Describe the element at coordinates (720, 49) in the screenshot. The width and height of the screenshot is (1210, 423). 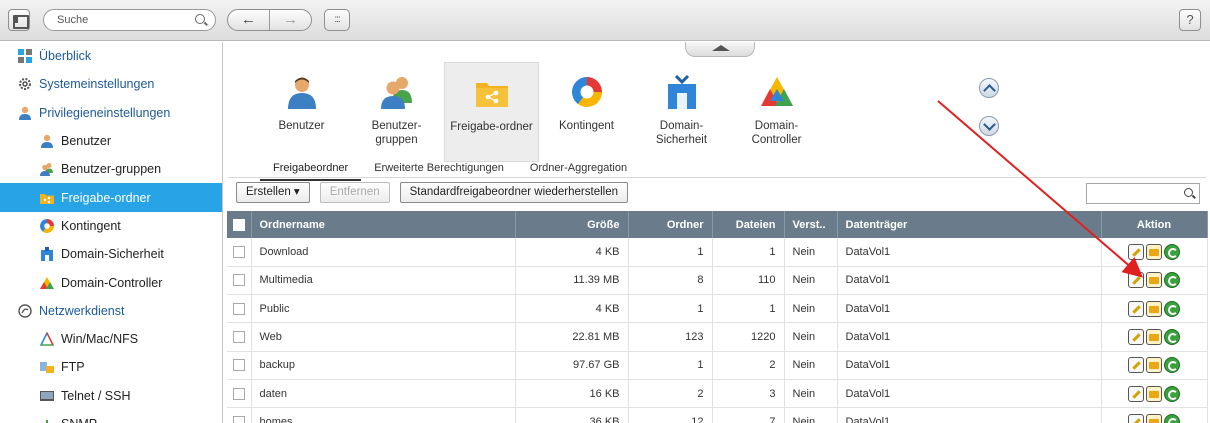
I see `collapse-toggle` at that location.